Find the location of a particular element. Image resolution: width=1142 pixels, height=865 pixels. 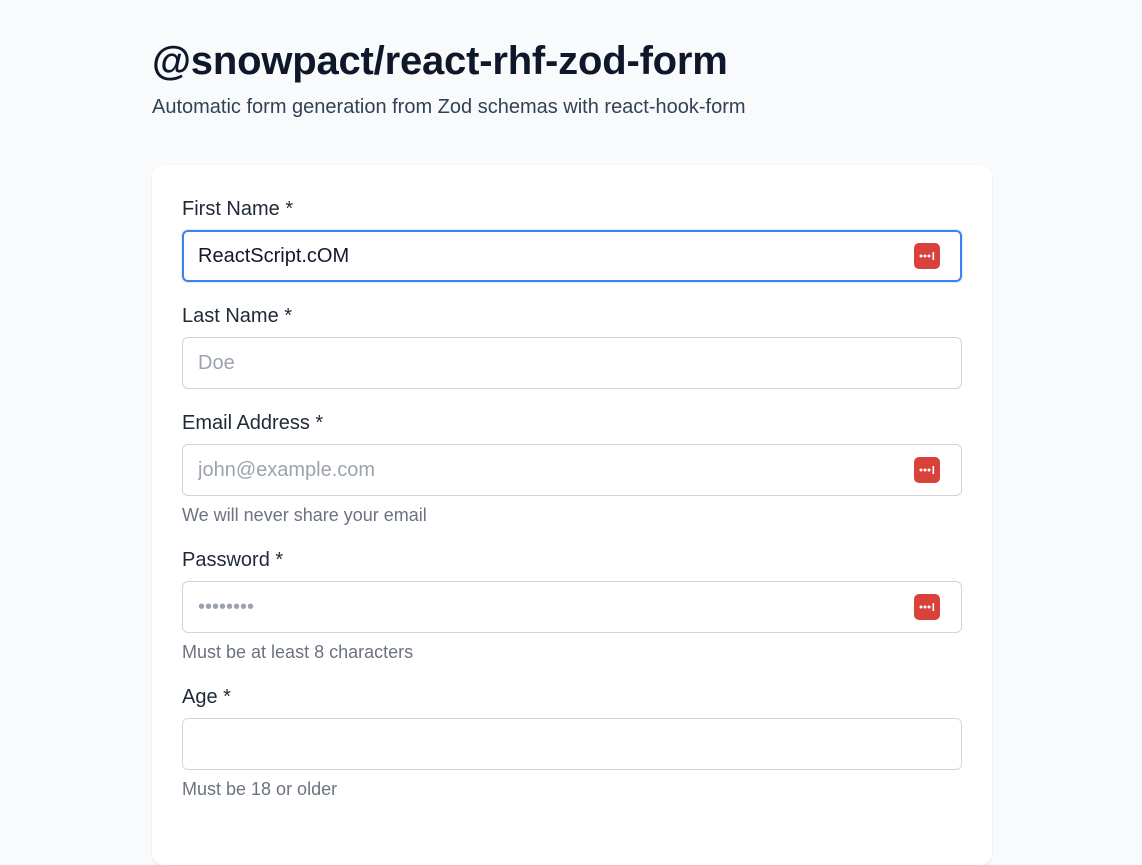

email-input-wrapper is located at coordinates (572, 470).